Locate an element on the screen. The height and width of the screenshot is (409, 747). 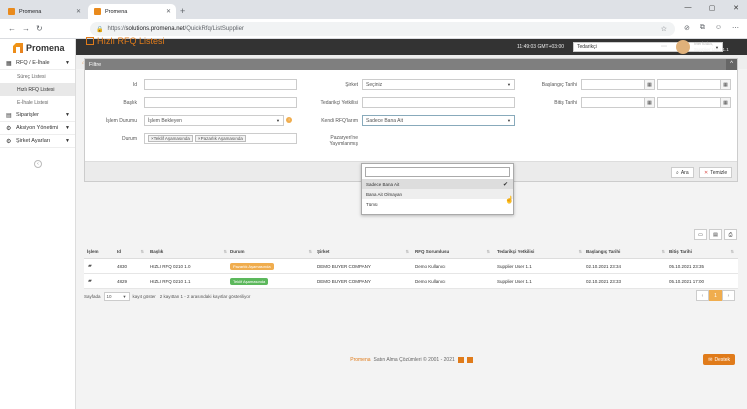
state-label: Durum is located at coordinates (129, 139).